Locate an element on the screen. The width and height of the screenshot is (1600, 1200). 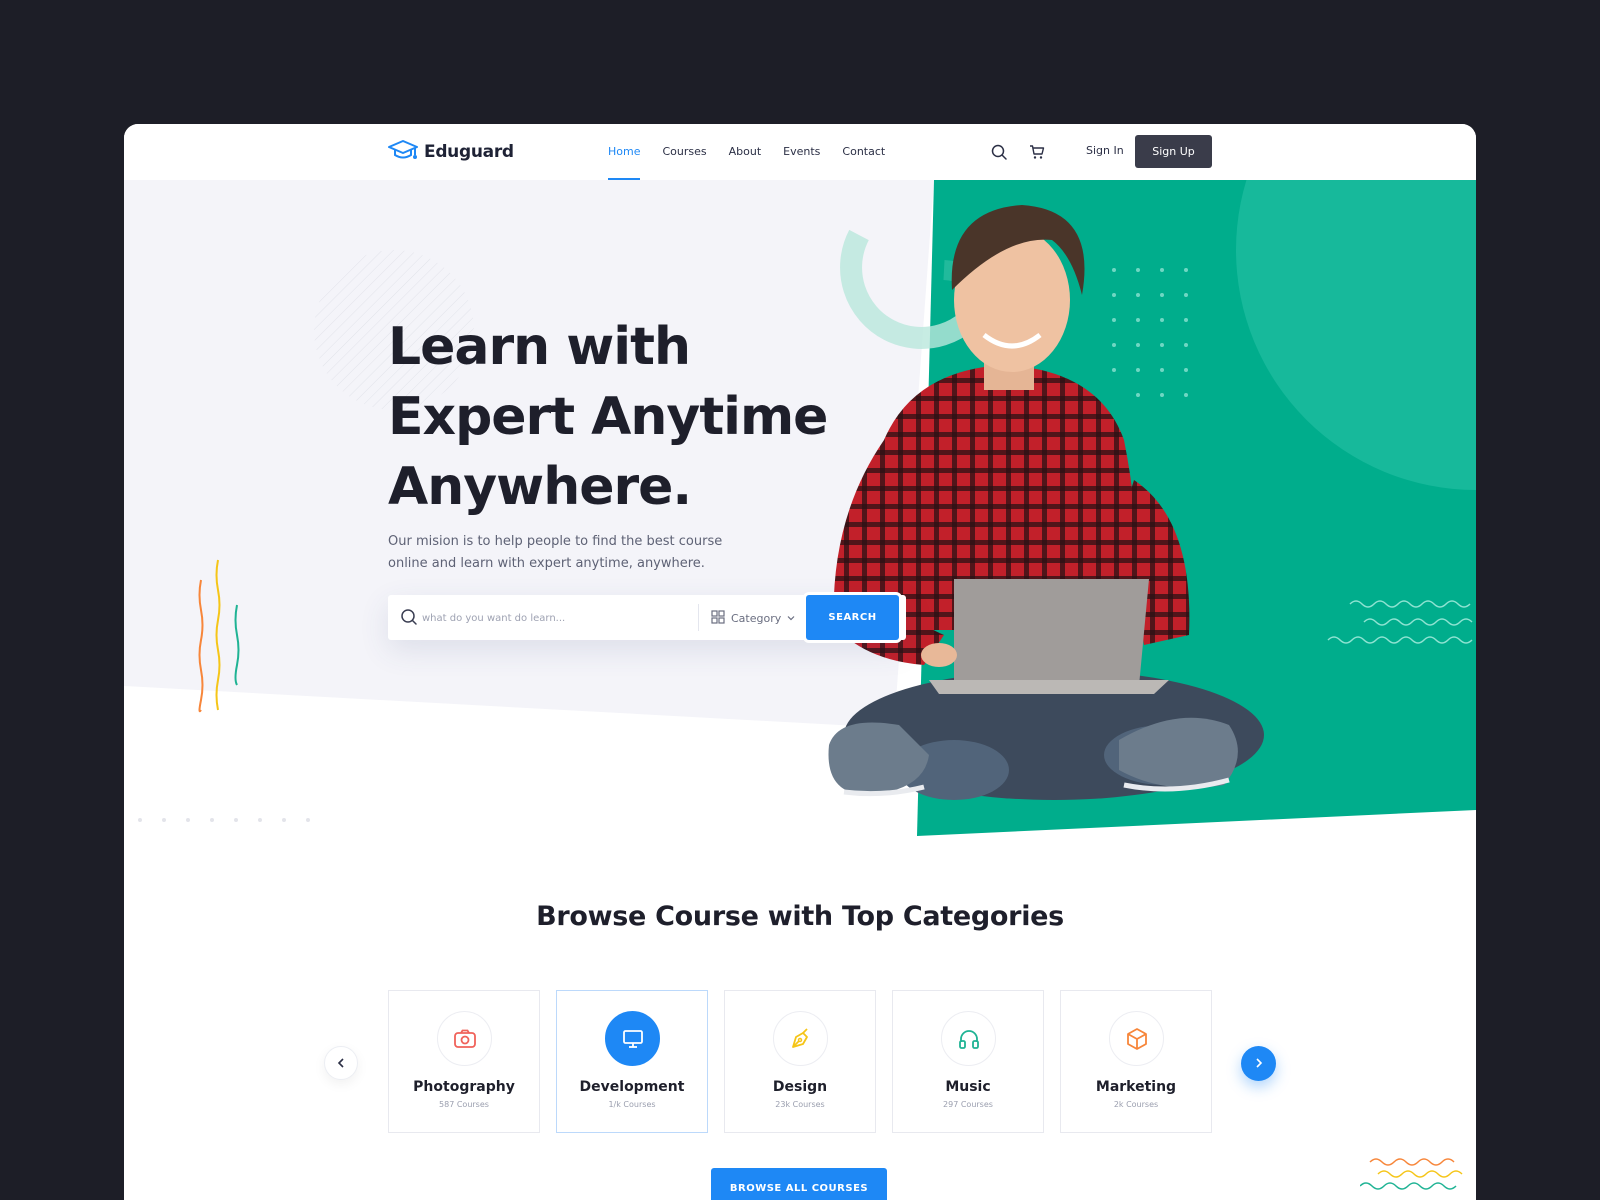
category-card-music: Music 297 Courses is located at coordinates (968, 1061).